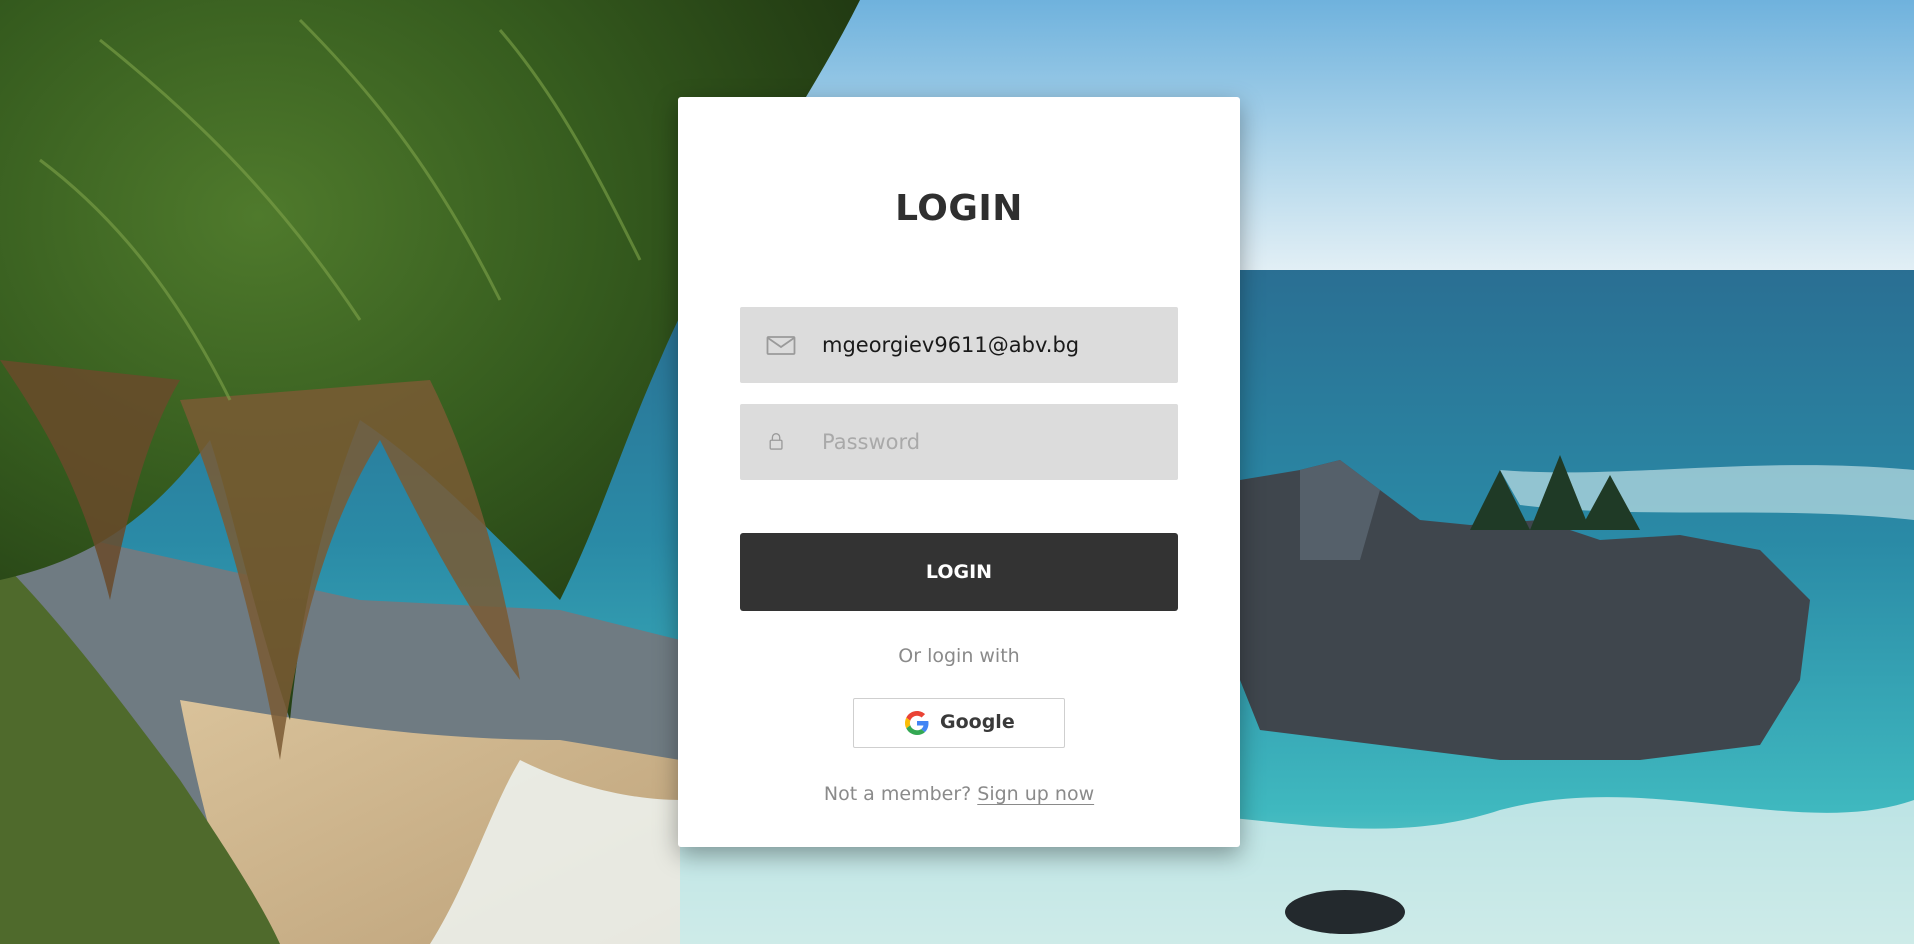  I want to click on signup-link: Sign up now, so click(1035, 794).